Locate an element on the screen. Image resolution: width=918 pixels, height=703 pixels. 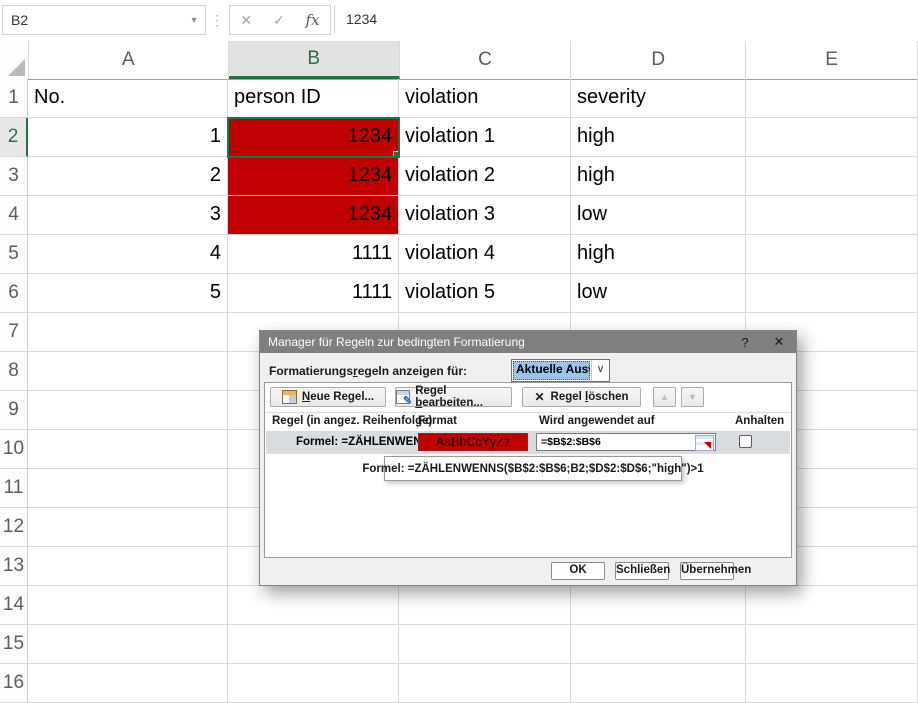
cell-e6 is located at coordinates (832, 293).